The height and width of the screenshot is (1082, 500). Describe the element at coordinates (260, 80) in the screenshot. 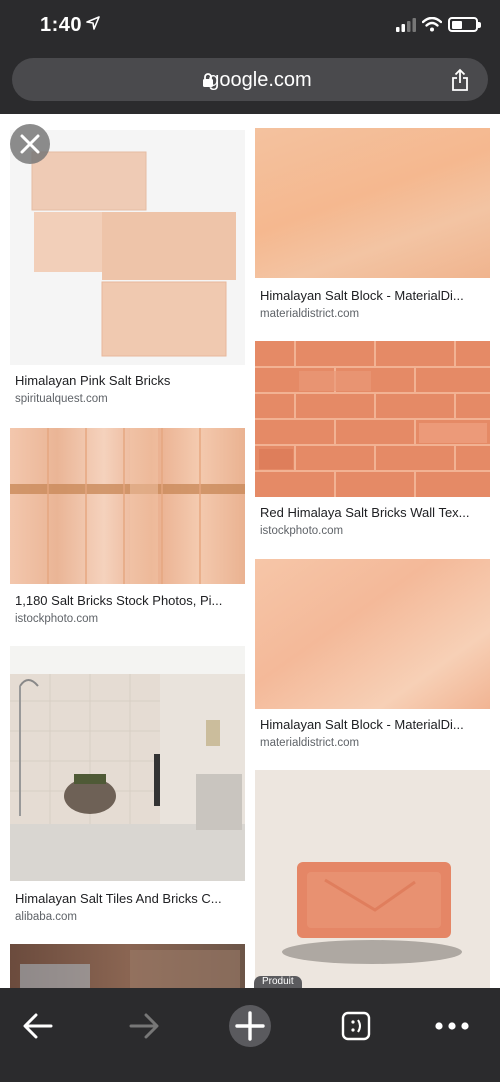

I see `address-bar-url: google.com` at that location.